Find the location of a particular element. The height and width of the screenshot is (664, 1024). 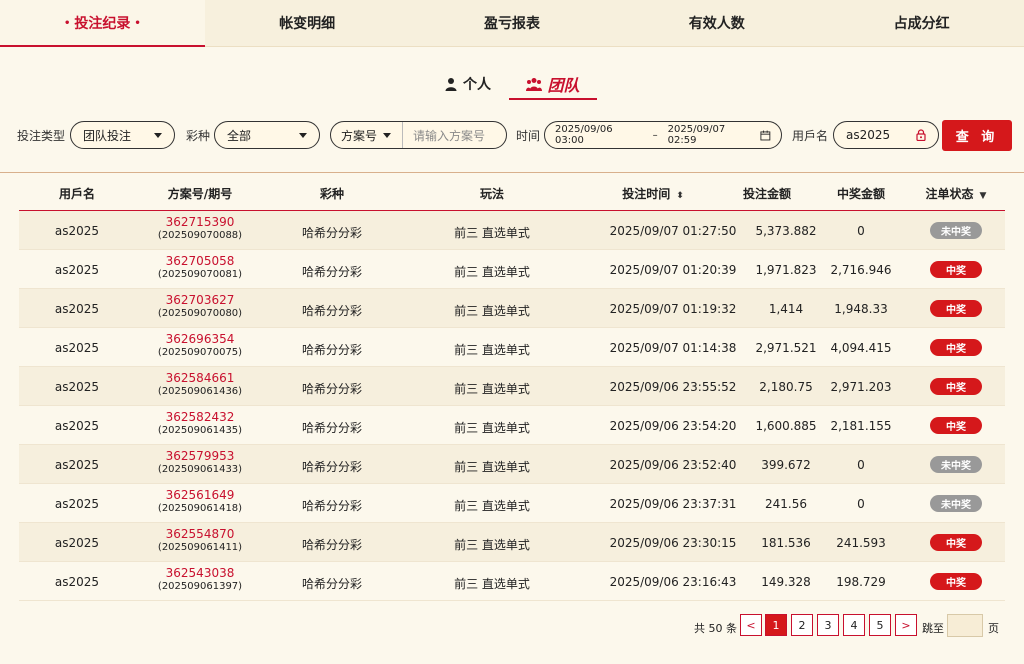

tab-account-changes: 帐变明细 is located at coordinates (307, 23).